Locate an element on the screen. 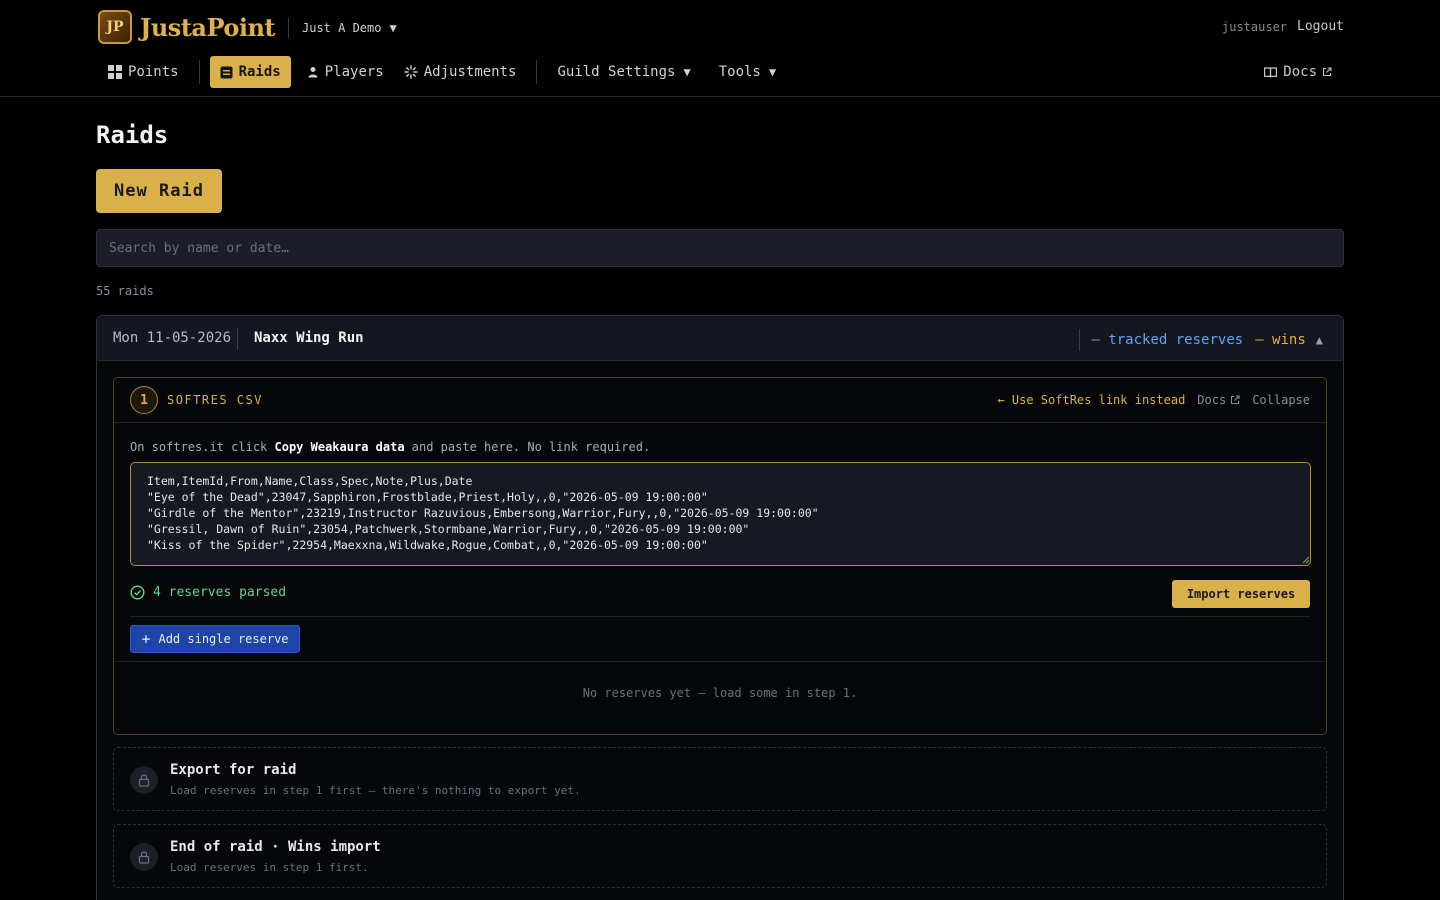  step-docs-link: Docs is located at coordinates (1218, 400).